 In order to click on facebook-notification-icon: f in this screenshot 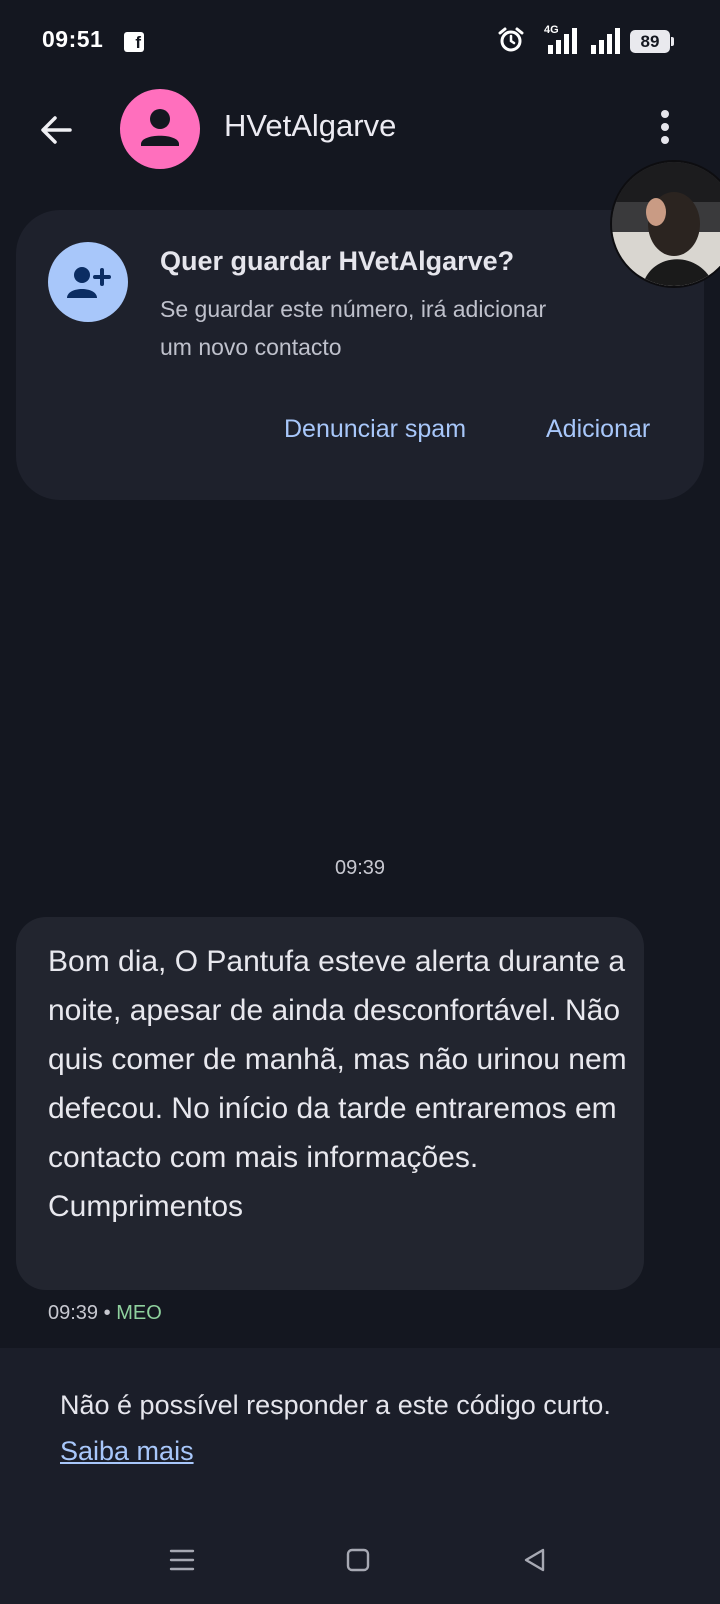, I will do `click(134, 42)`.